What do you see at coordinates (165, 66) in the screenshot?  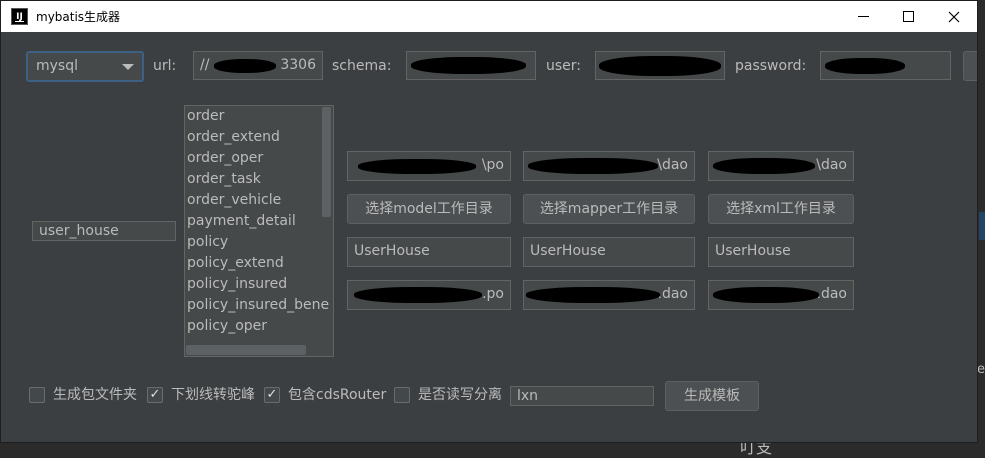 I see `url-label: url:` at bounding box center [165, 66].